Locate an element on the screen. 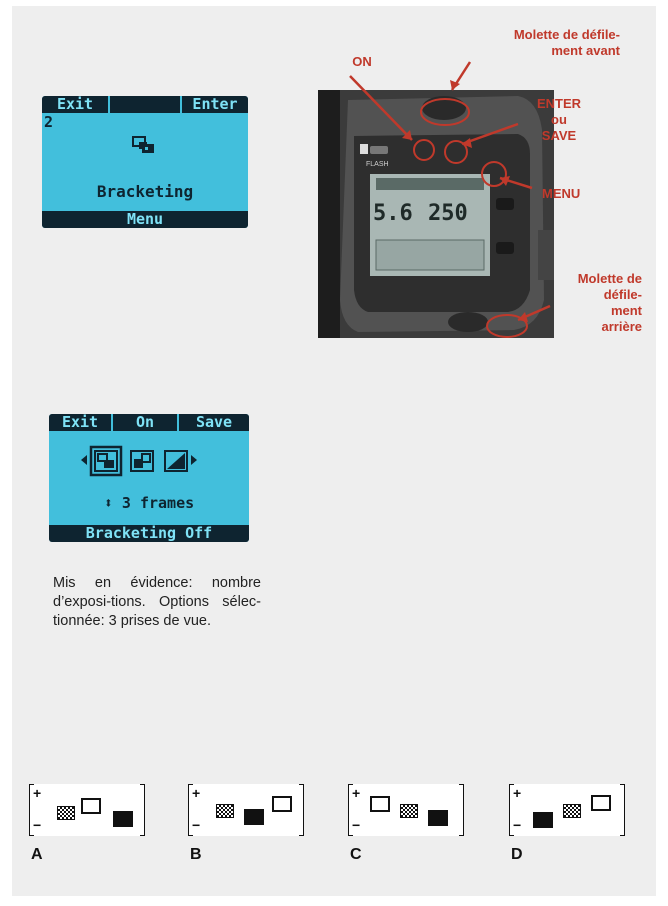  lcd-bracketing-frames: Exit On Save ⬍ 3 frames Bracketing Off is located at coordinates (149, 478).